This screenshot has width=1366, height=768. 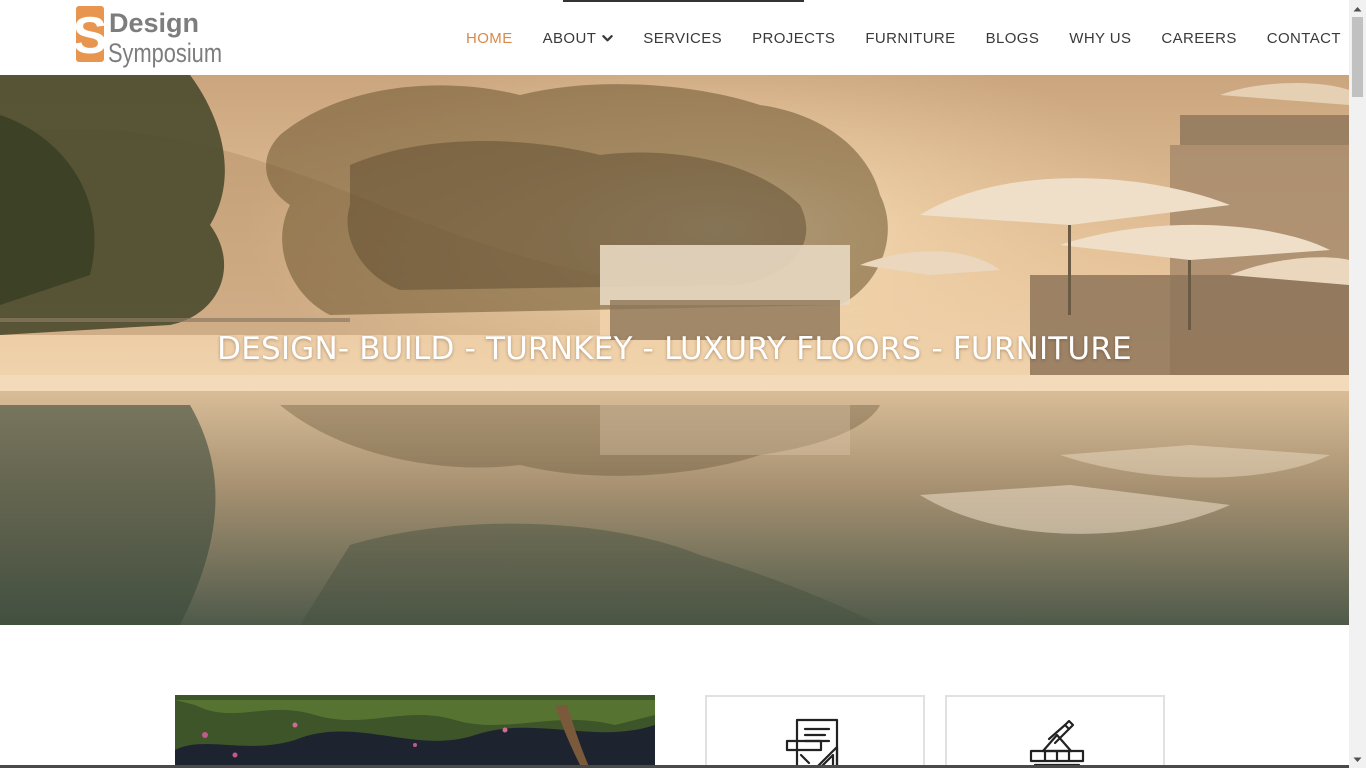 What do you see at coordinates (569, 38) in the screenshot?
I see `nav-about-label: ABOUT` at bounding box center [569, 38].